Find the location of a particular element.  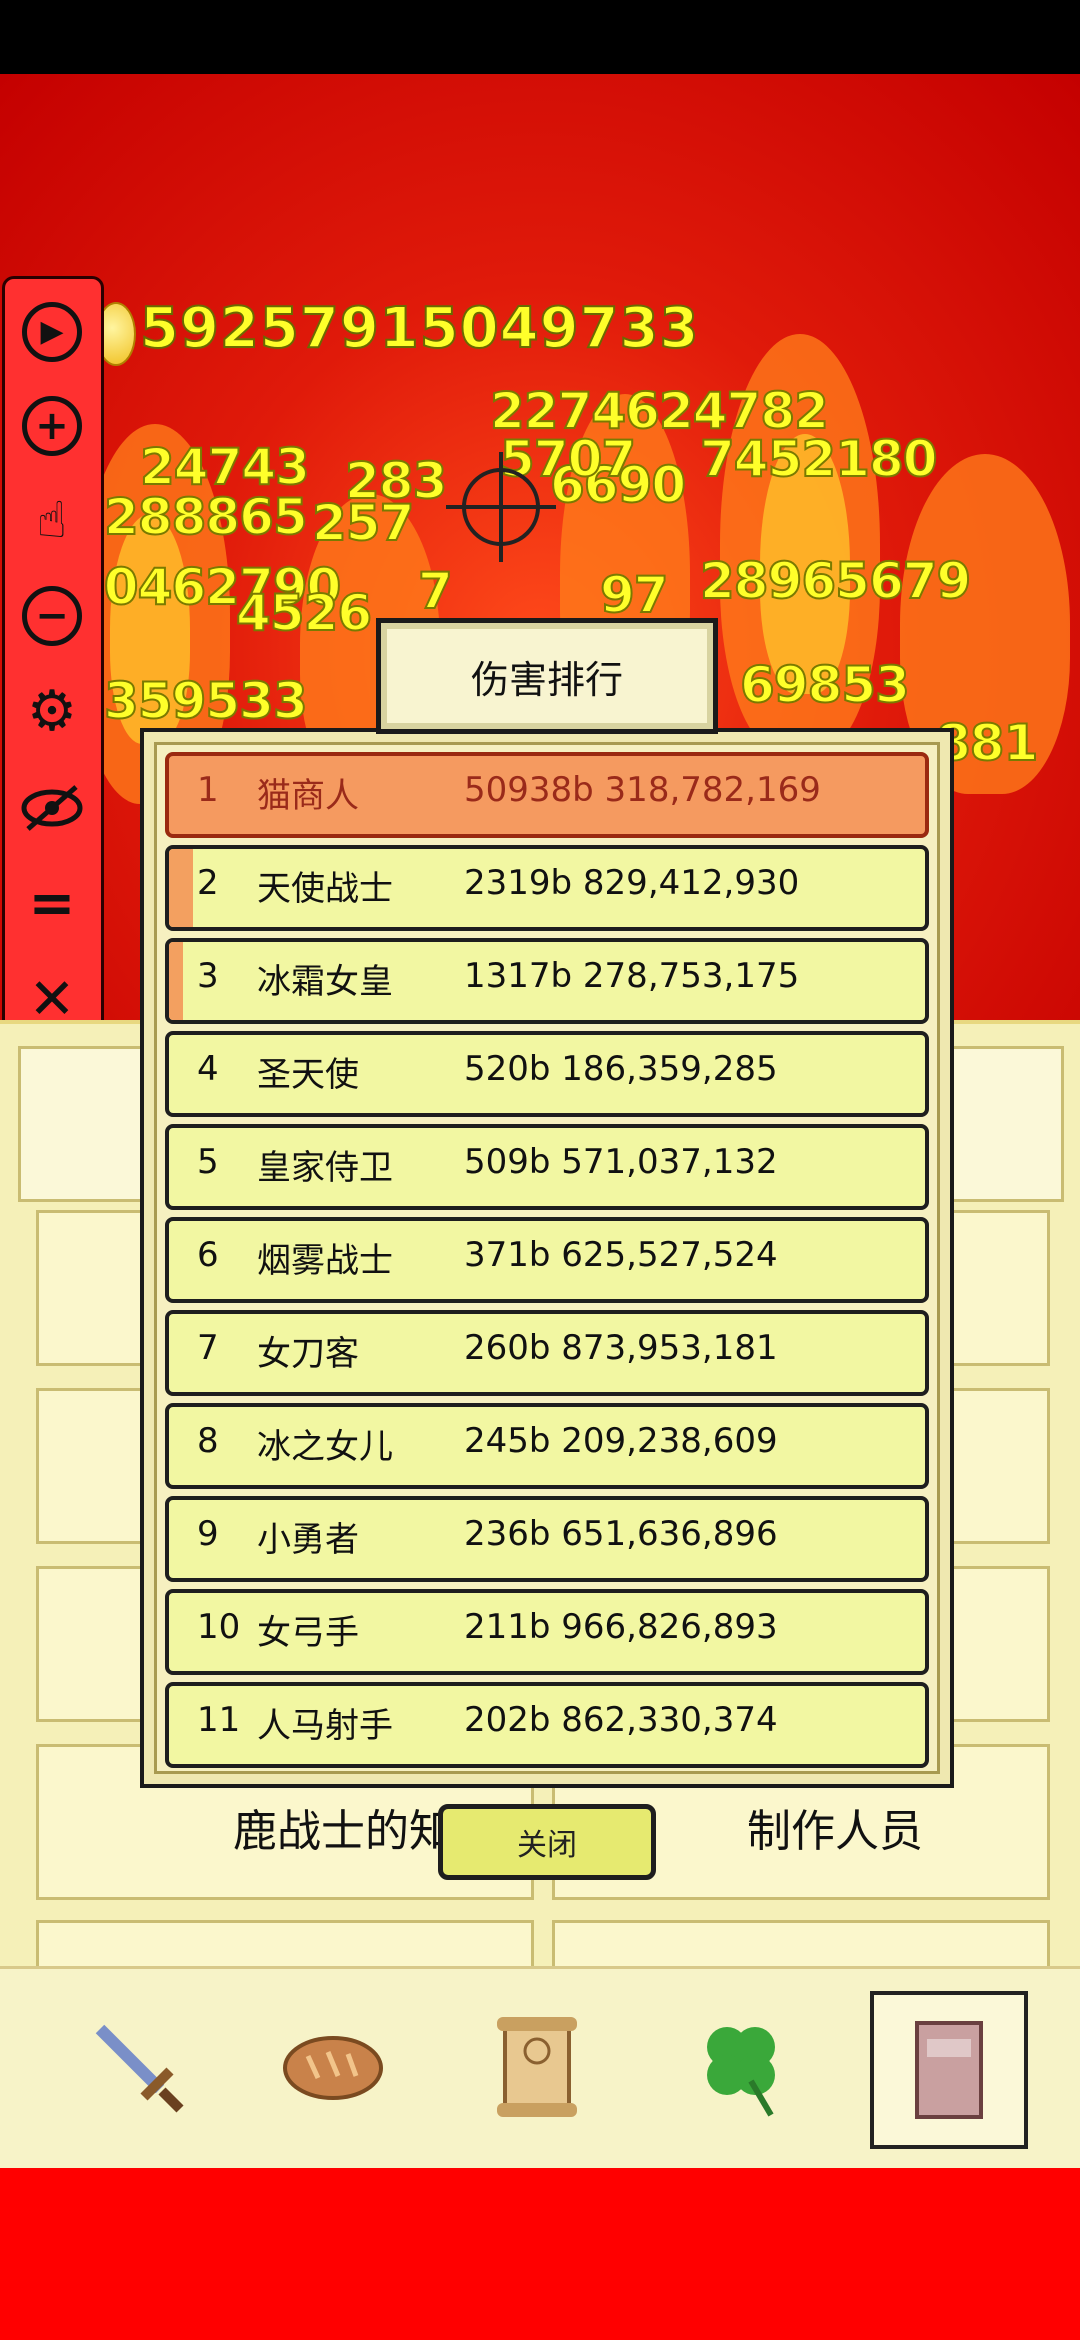

dialog-title-text: 伤害排行 is located at coordinates (546, 679).